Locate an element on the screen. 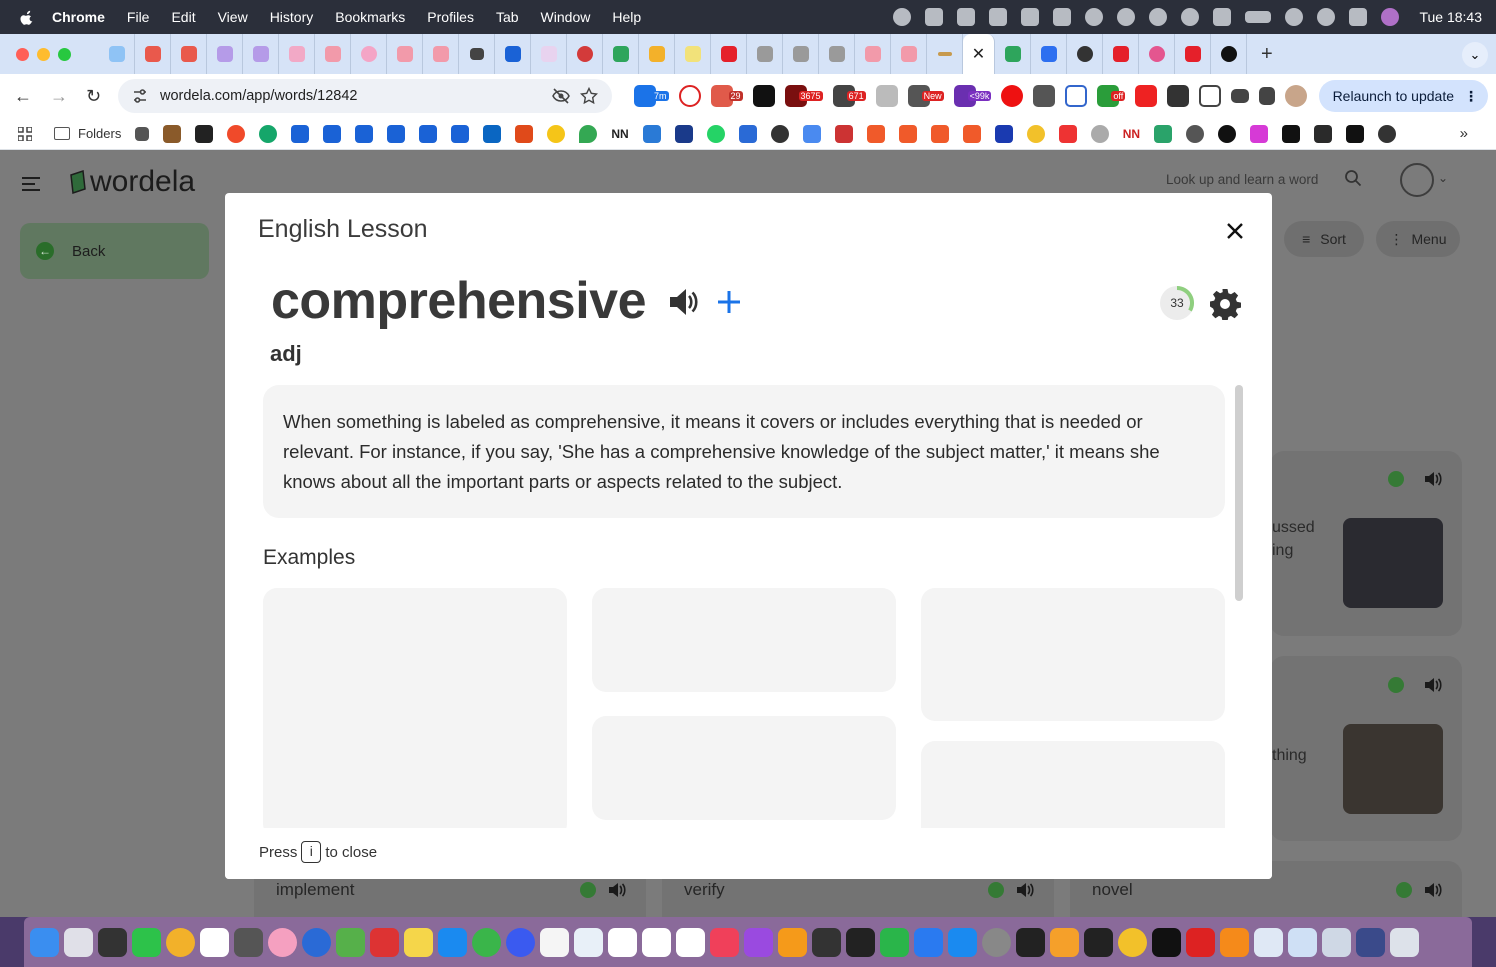 This screenshot has width=1496, height=967. cloud-status-icon is located at coordinates (998, 17).